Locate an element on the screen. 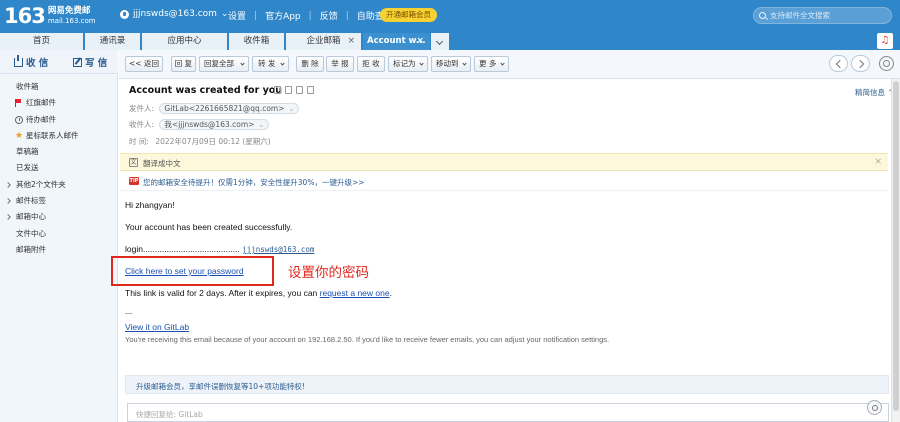 The height and width of the screenshot is (422, 900). tab-label: 企业邮箱 is located at coordinates (323, 41).